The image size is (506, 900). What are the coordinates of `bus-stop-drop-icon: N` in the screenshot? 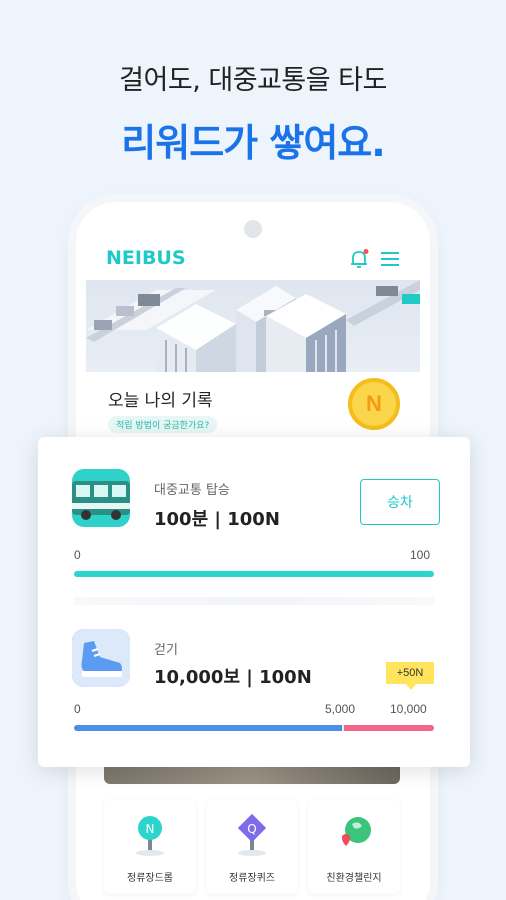 It's located at (150, 836).